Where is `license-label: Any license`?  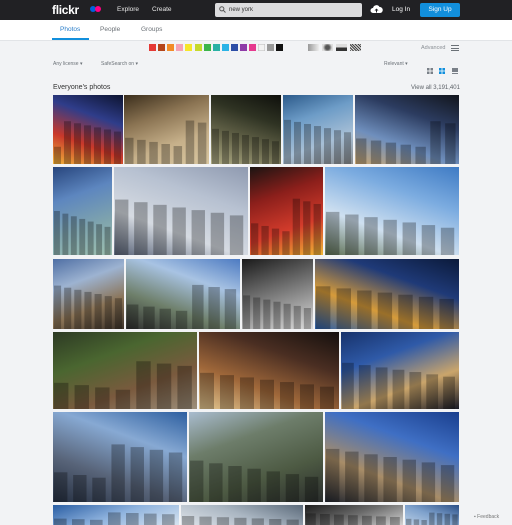 license-label: Any license is located at coordinates (66, 64).